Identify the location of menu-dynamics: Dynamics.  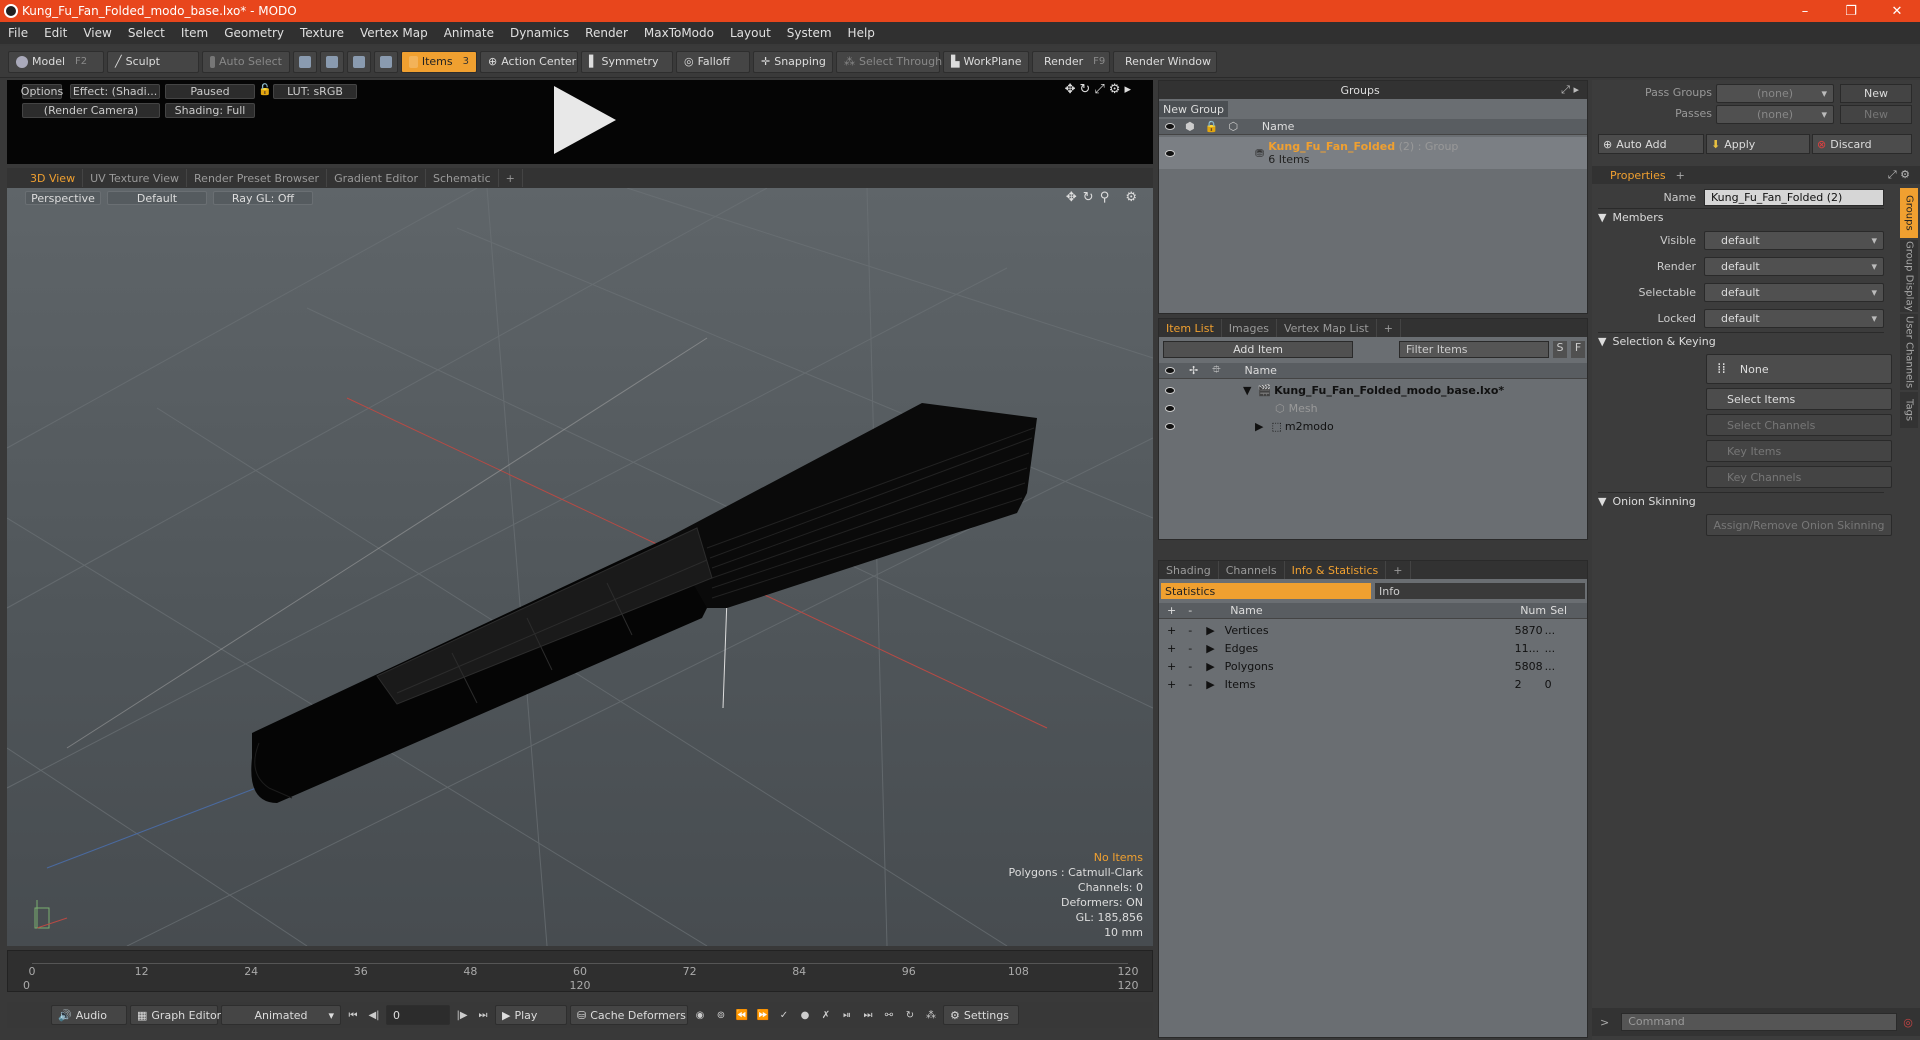
(539, 33).